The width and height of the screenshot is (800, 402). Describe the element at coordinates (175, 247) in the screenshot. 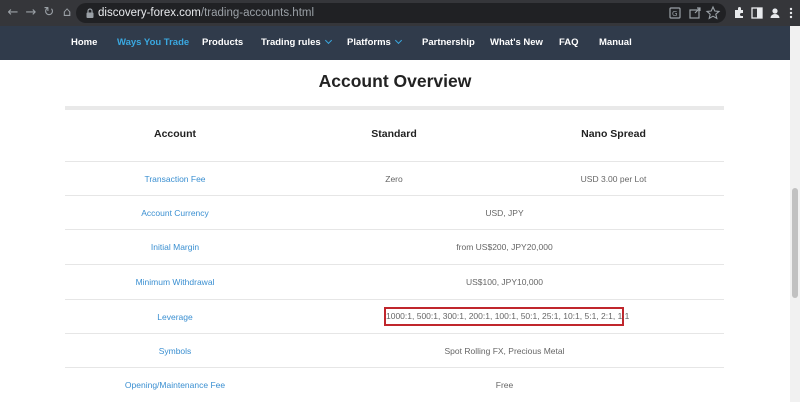

I see `row-label-initial-margin: Initial Margin` at that location.